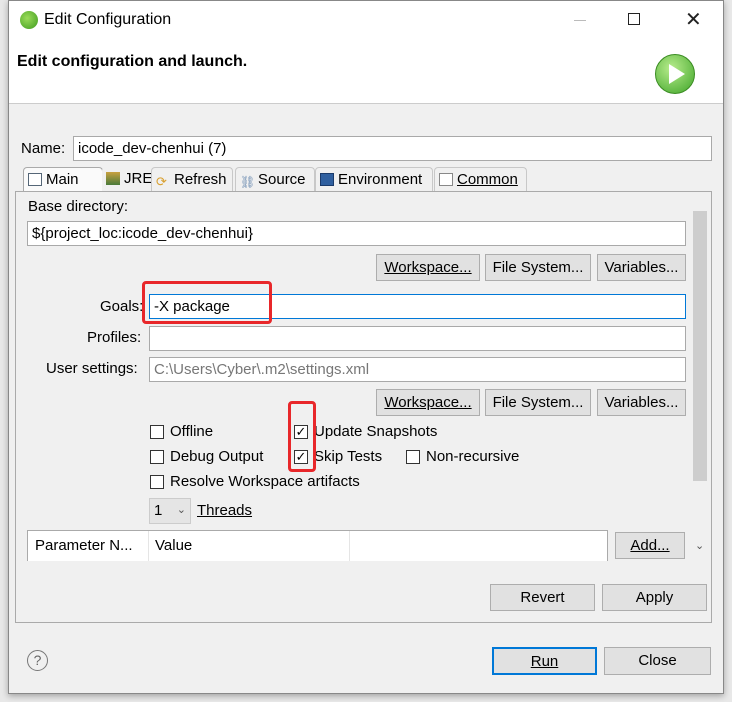  Describe the element at coordinates (132, 61) in the screenshot. I see `header-text: Edit configuration and launch.` at that location.